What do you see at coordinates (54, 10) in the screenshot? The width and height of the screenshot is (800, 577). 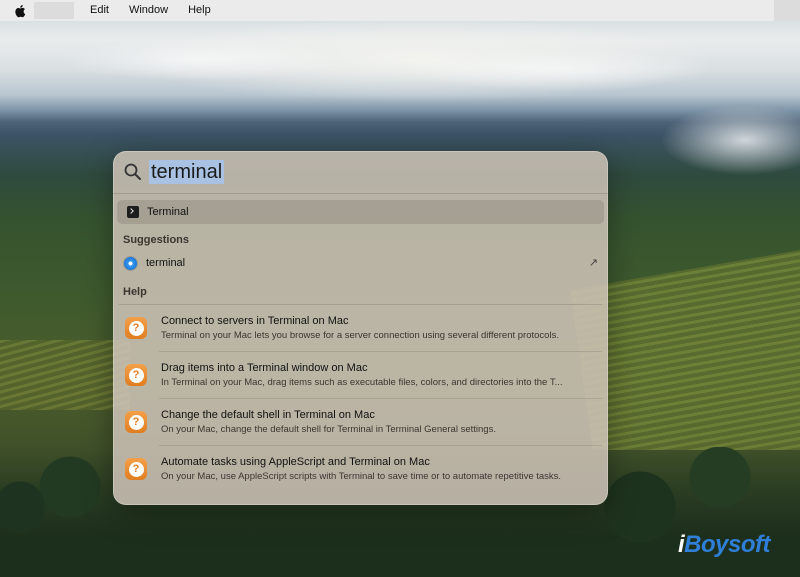 I see `app-name-menu` at bounding box center [54, 10].